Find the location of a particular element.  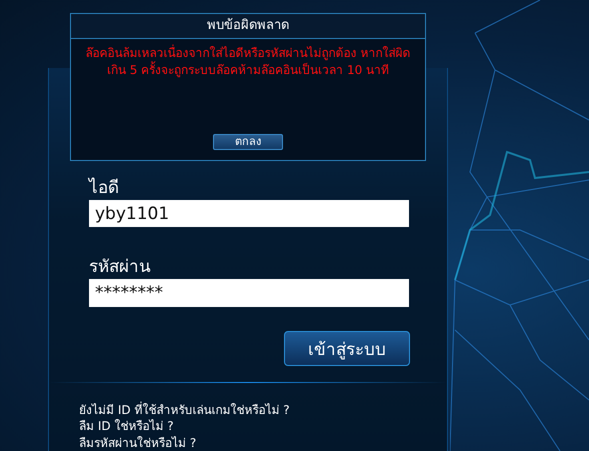

help-link: ลืมรหัสผ่านใช่หรือไม่ ? is located at coordinates (243, 442).